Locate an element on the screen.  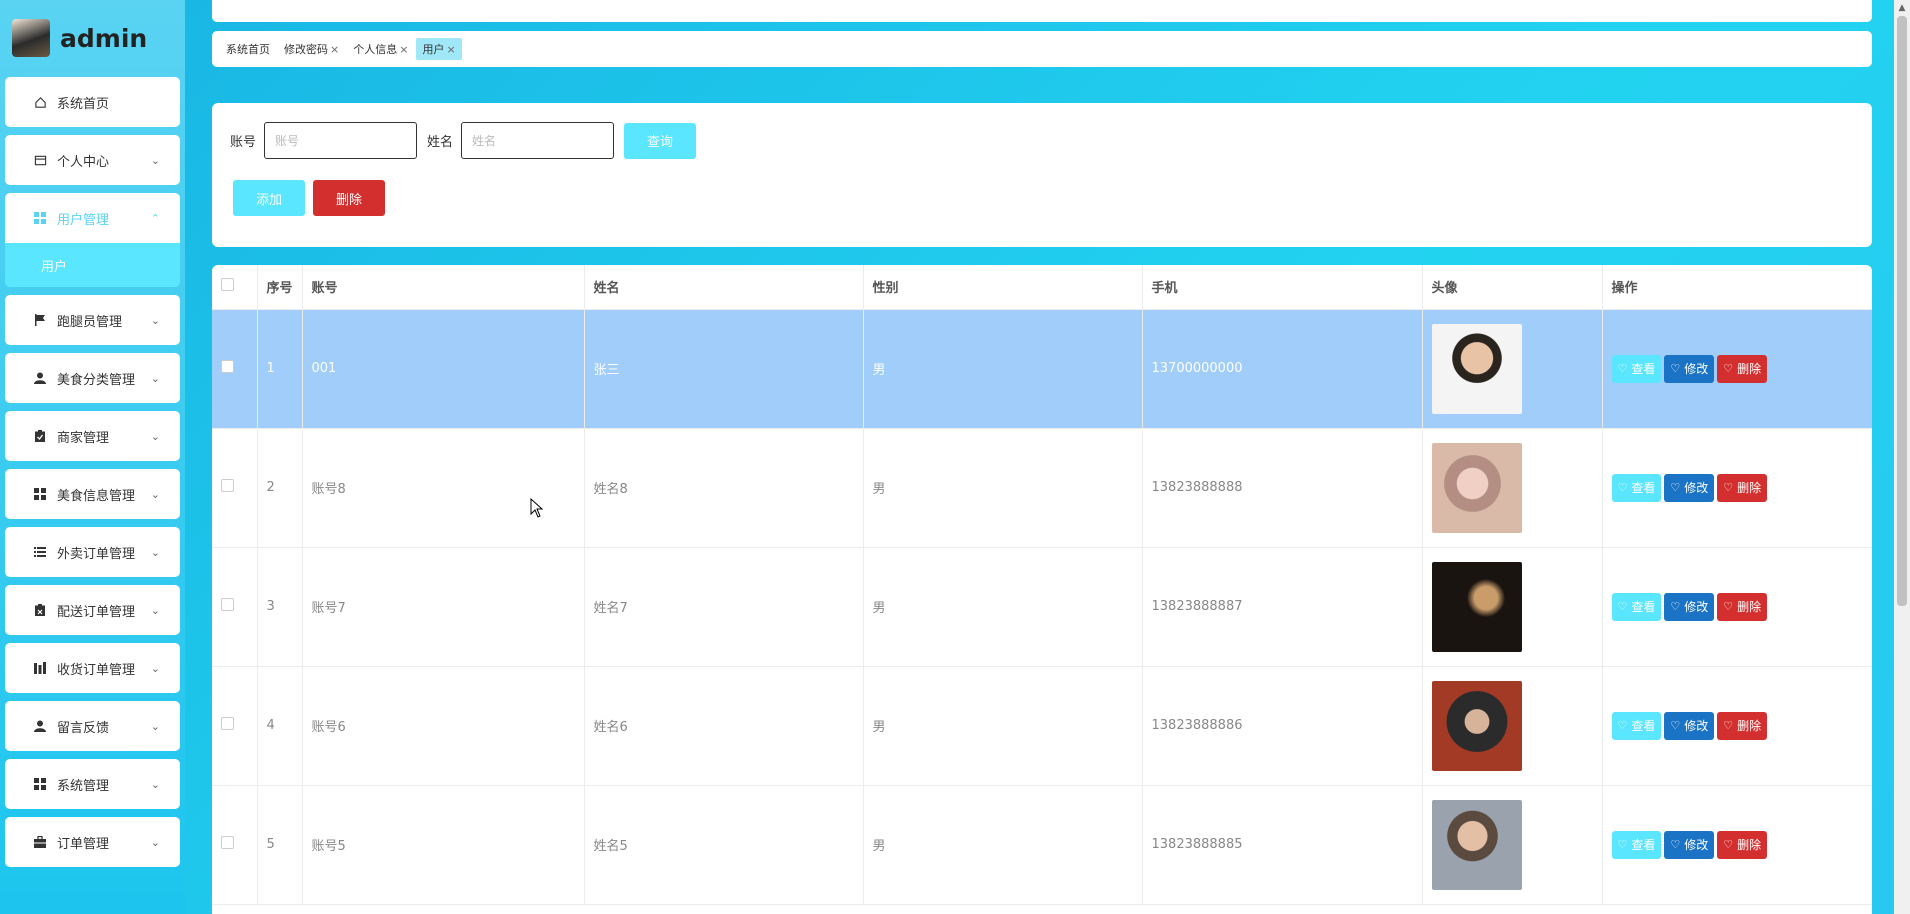
query-button: 查询 is located at coordinates (660, 140).